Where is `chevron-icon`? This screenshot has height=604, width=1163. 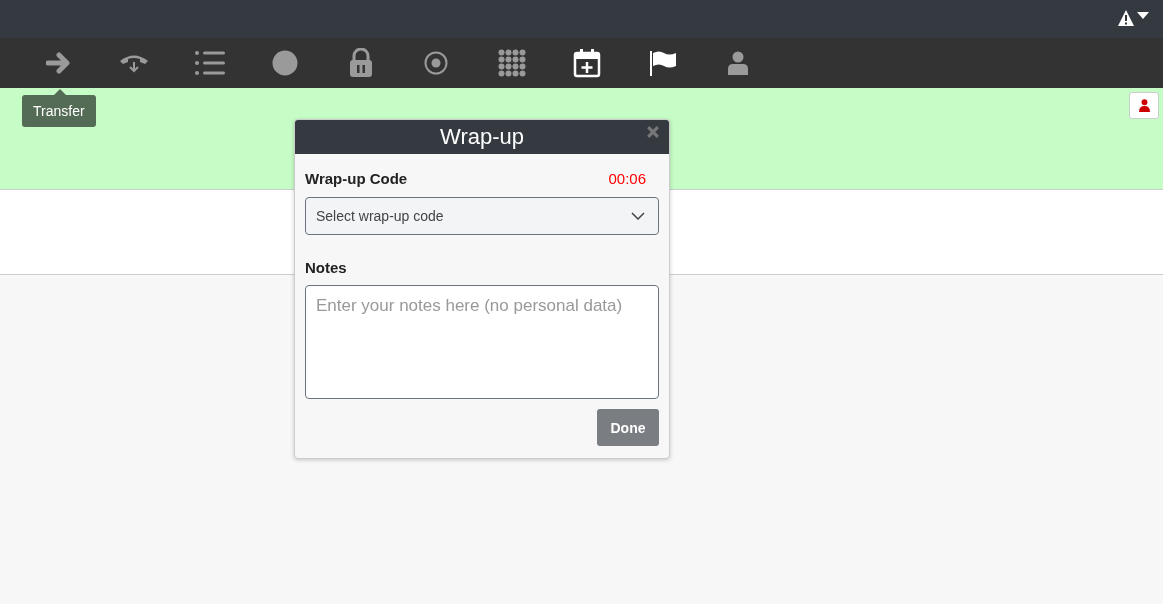
chevron-icon is located at coordinates (638, 216).